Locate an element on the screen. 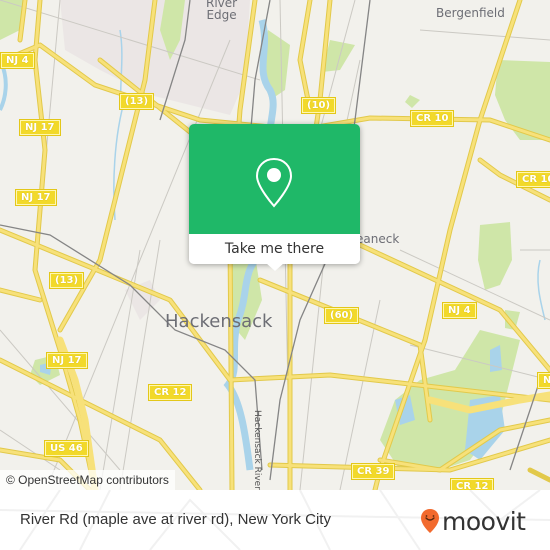 This screenshot has height=550, width=550. location-popup: Take me there is located at coordinates (274, 197).